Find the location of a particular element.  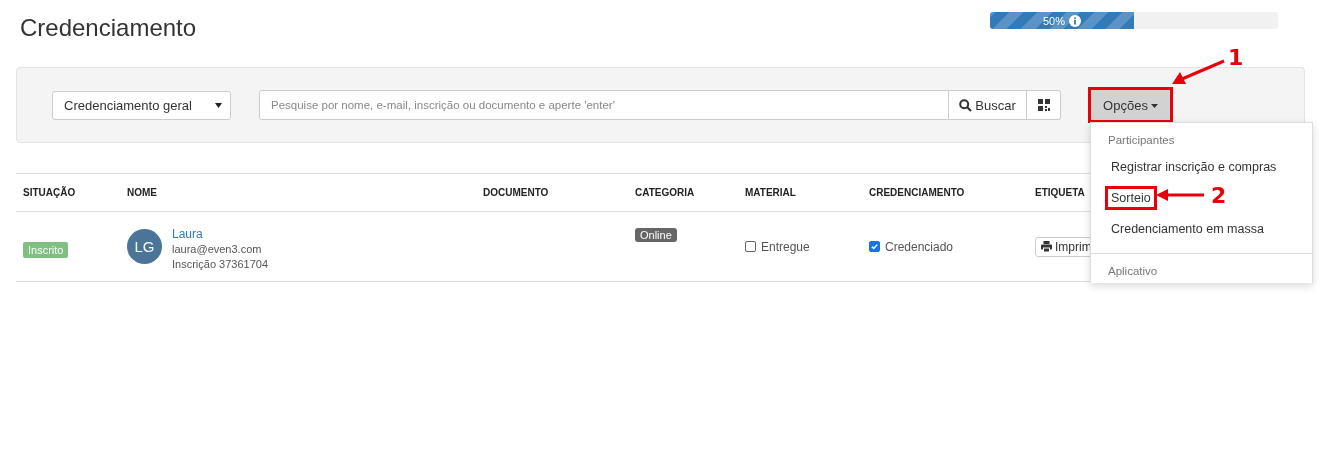

column-header: MATERIAL is located at coordinates (770, 192).